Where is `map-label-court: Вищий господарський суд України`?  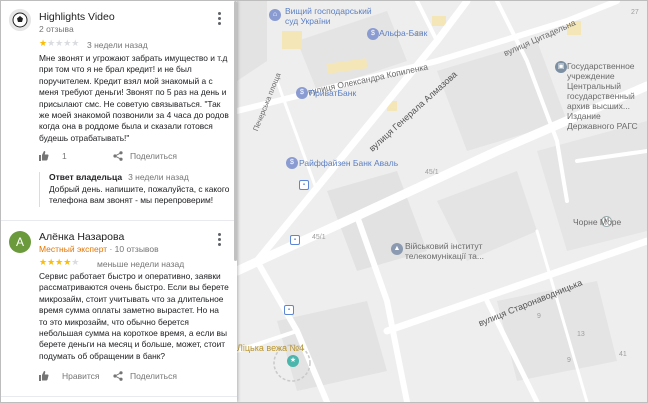 map-label-court: Вищий господарський суд України is located at coordinates (328, 16).